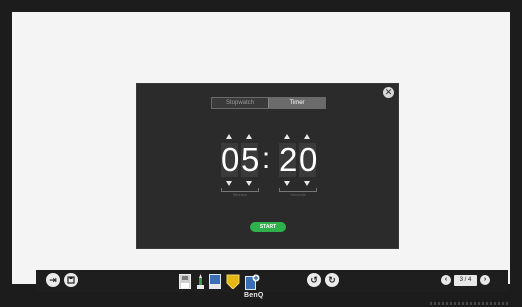 This screenshot has height=307, width=522. What do you see at coordinates (268, 227) in the screenshot?
I see `start-button: START` at bounding box center [268, 227].